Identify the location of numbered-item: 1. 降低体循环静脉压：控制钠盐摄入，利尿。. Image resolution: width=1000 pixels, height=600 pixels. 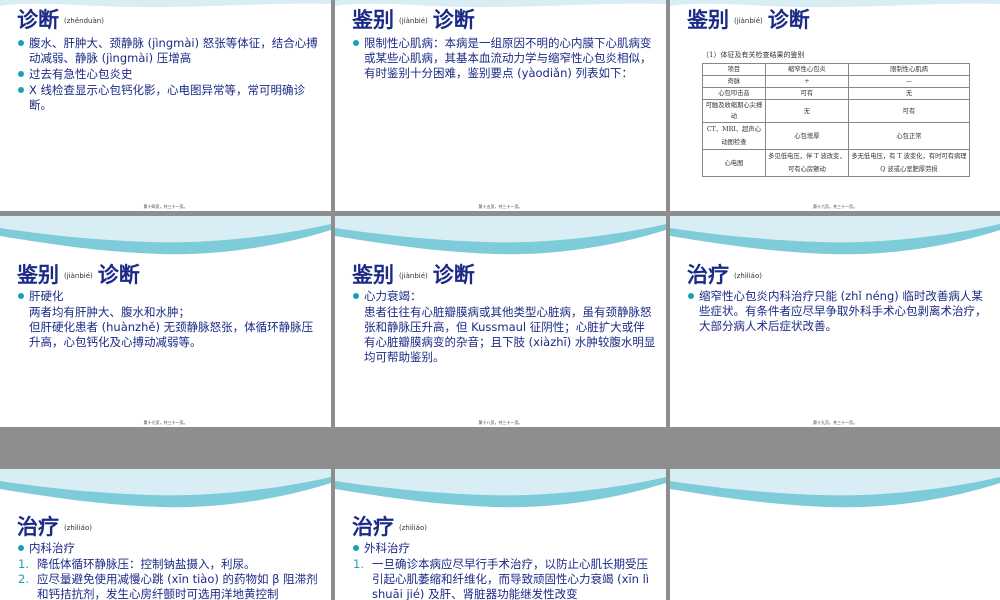
(169, 564).